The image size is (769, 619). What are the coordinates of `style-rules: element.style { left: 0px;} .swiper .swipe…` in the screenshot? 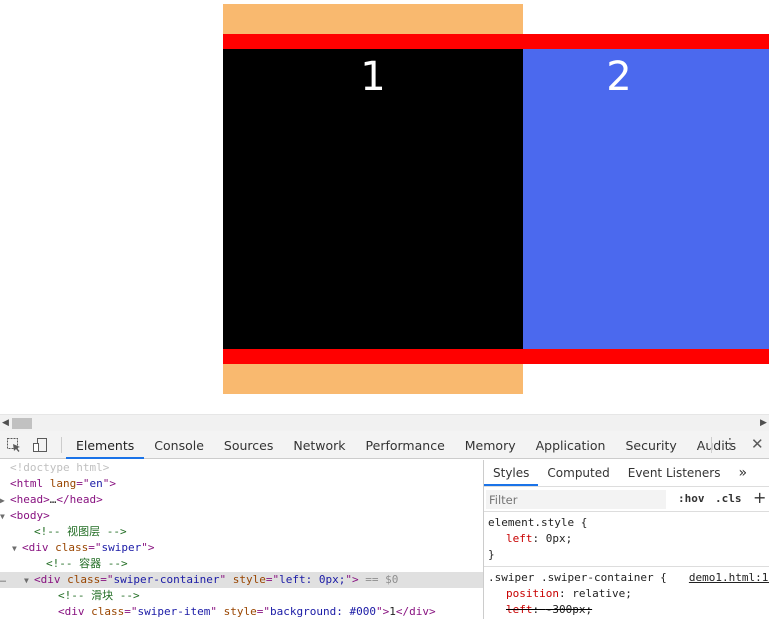 It's located at (626, 565).